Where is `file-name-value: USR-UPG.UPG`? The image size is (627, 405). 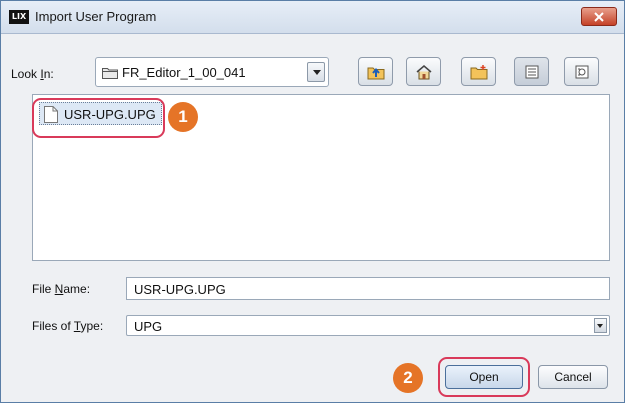 file-name-value: USR-UPG.UPG is located at coordinates (180, 289).